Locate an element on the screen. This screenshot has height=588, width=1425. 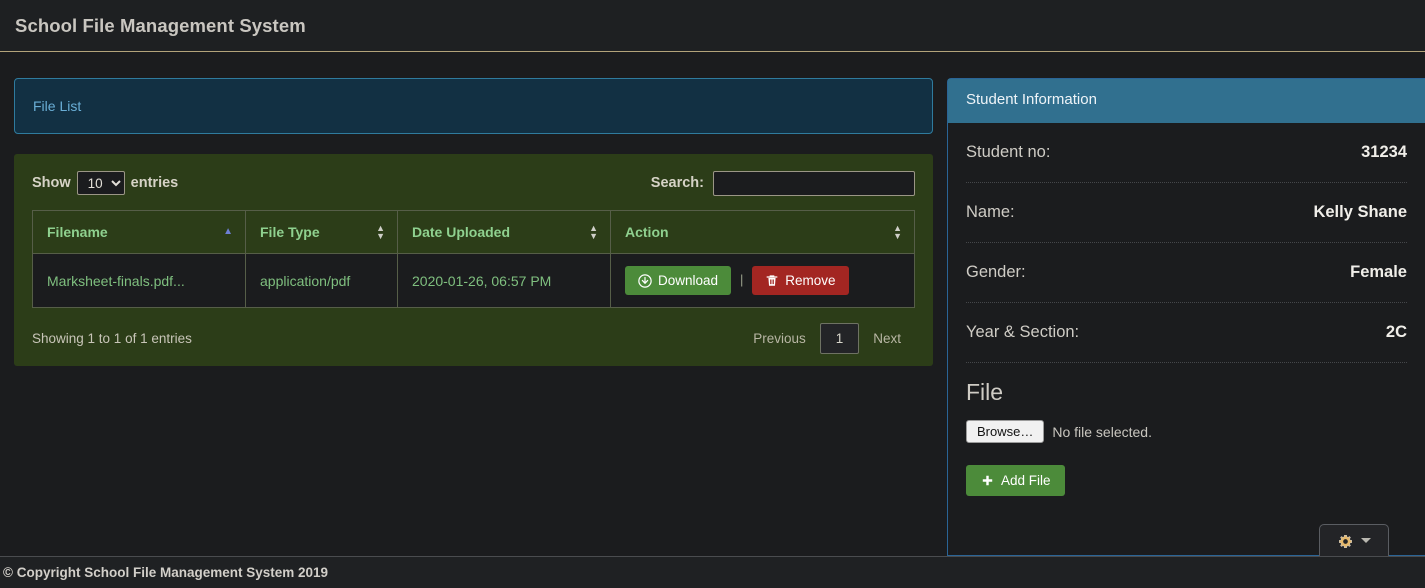
remove-button: Remove is located at coordinates (800, 280).